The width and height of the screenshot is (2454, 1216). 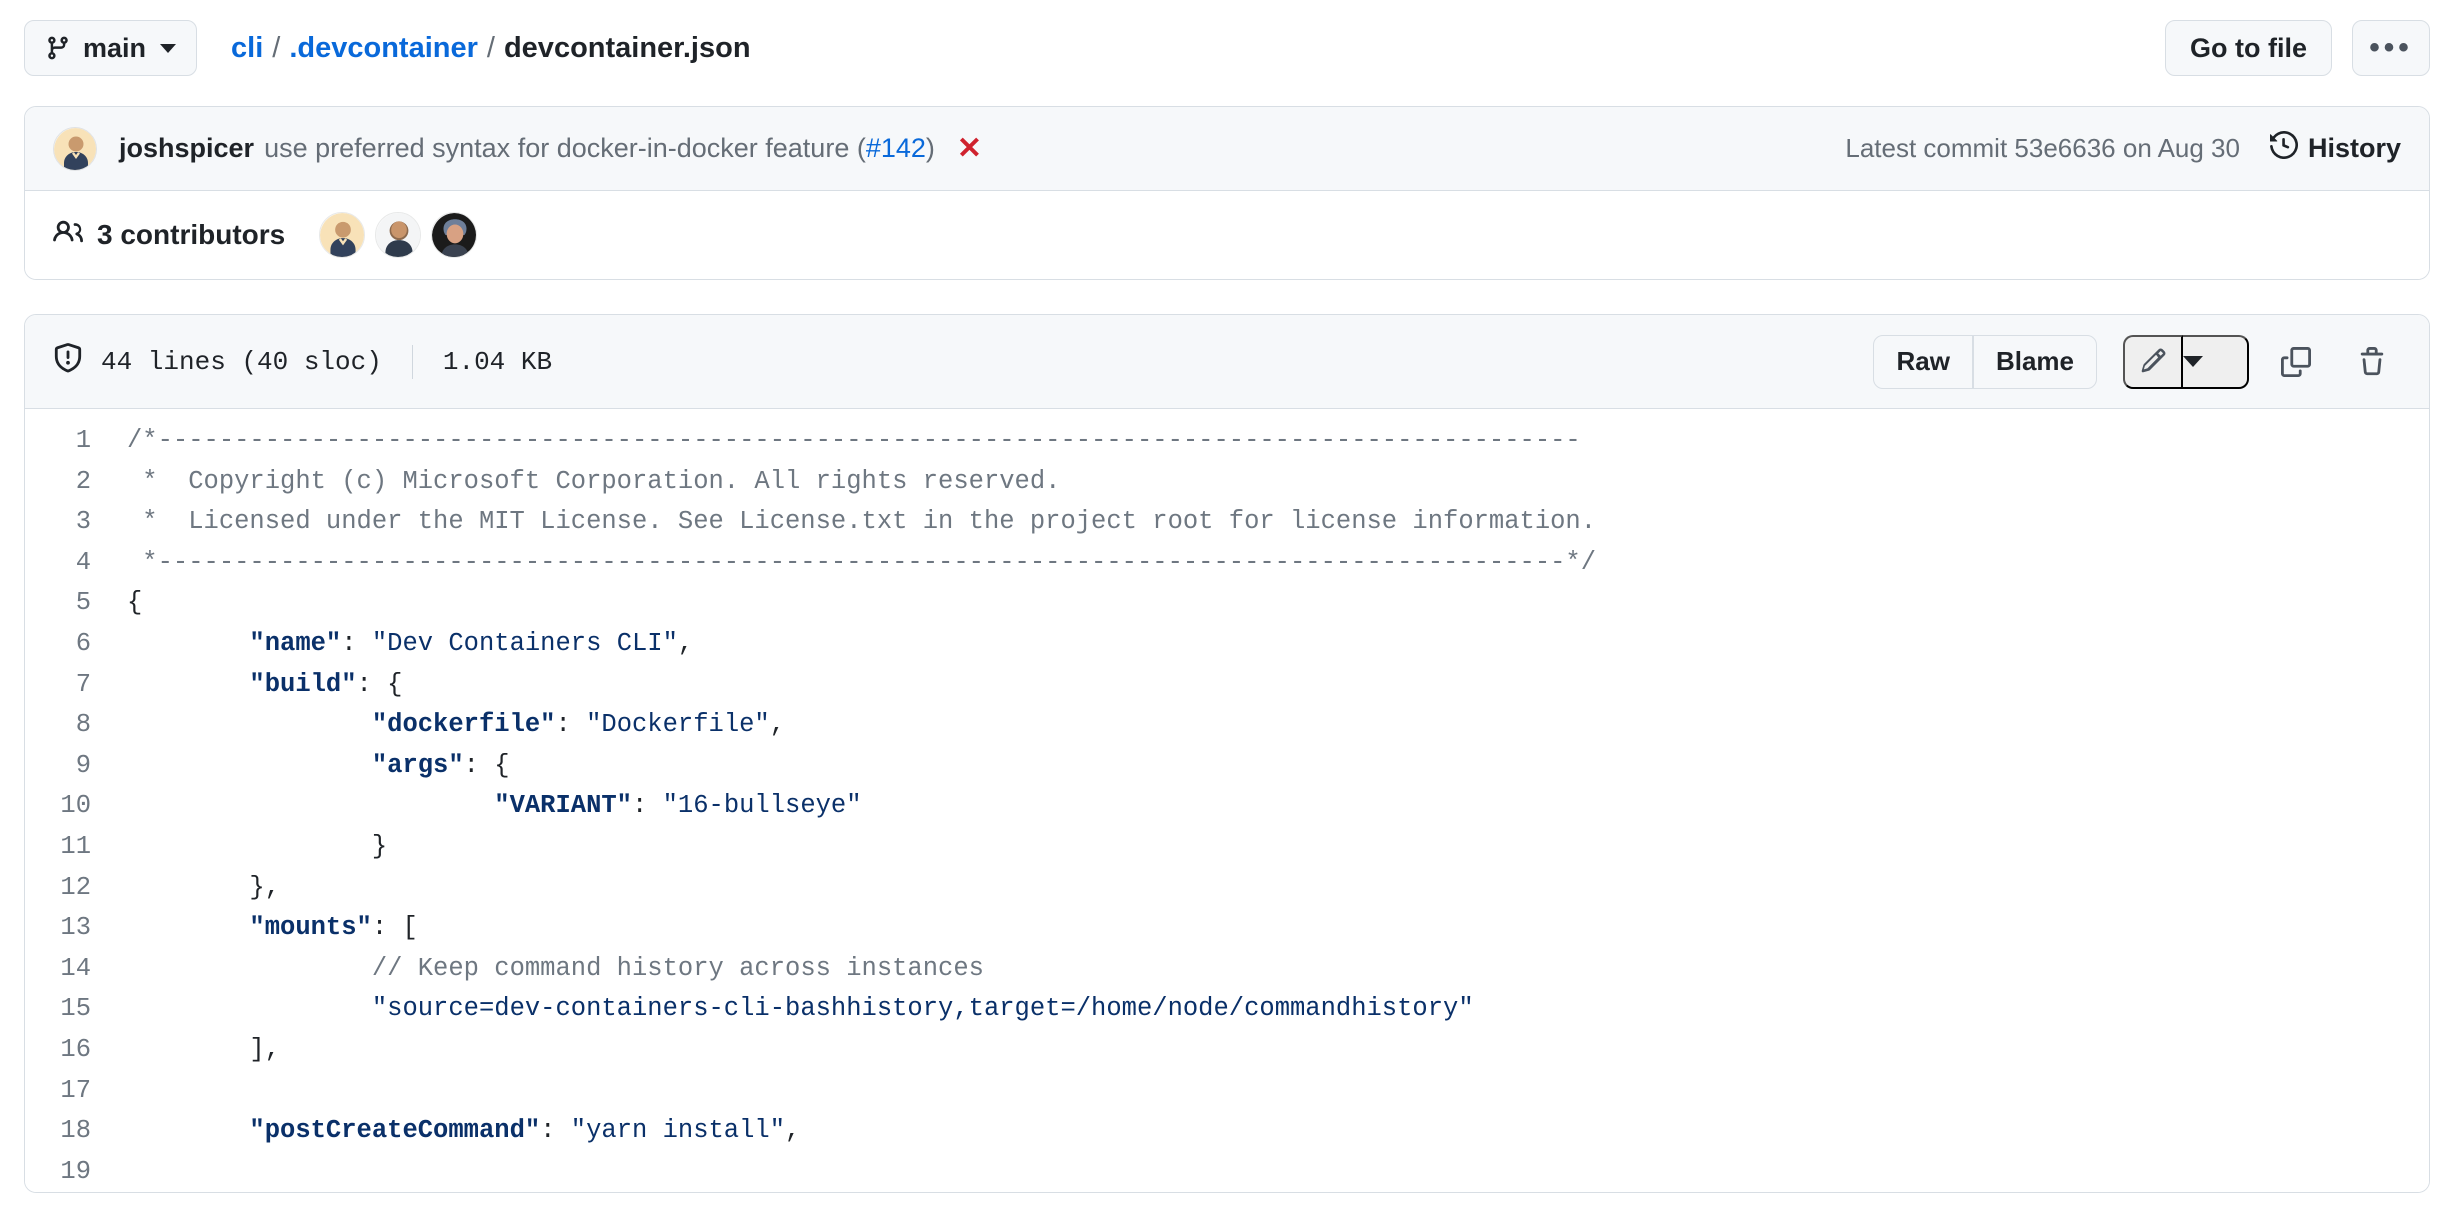 What do you see at coordinates (412, 361) in the screenshot?
I see `divider` at bounding box center [412, 361].